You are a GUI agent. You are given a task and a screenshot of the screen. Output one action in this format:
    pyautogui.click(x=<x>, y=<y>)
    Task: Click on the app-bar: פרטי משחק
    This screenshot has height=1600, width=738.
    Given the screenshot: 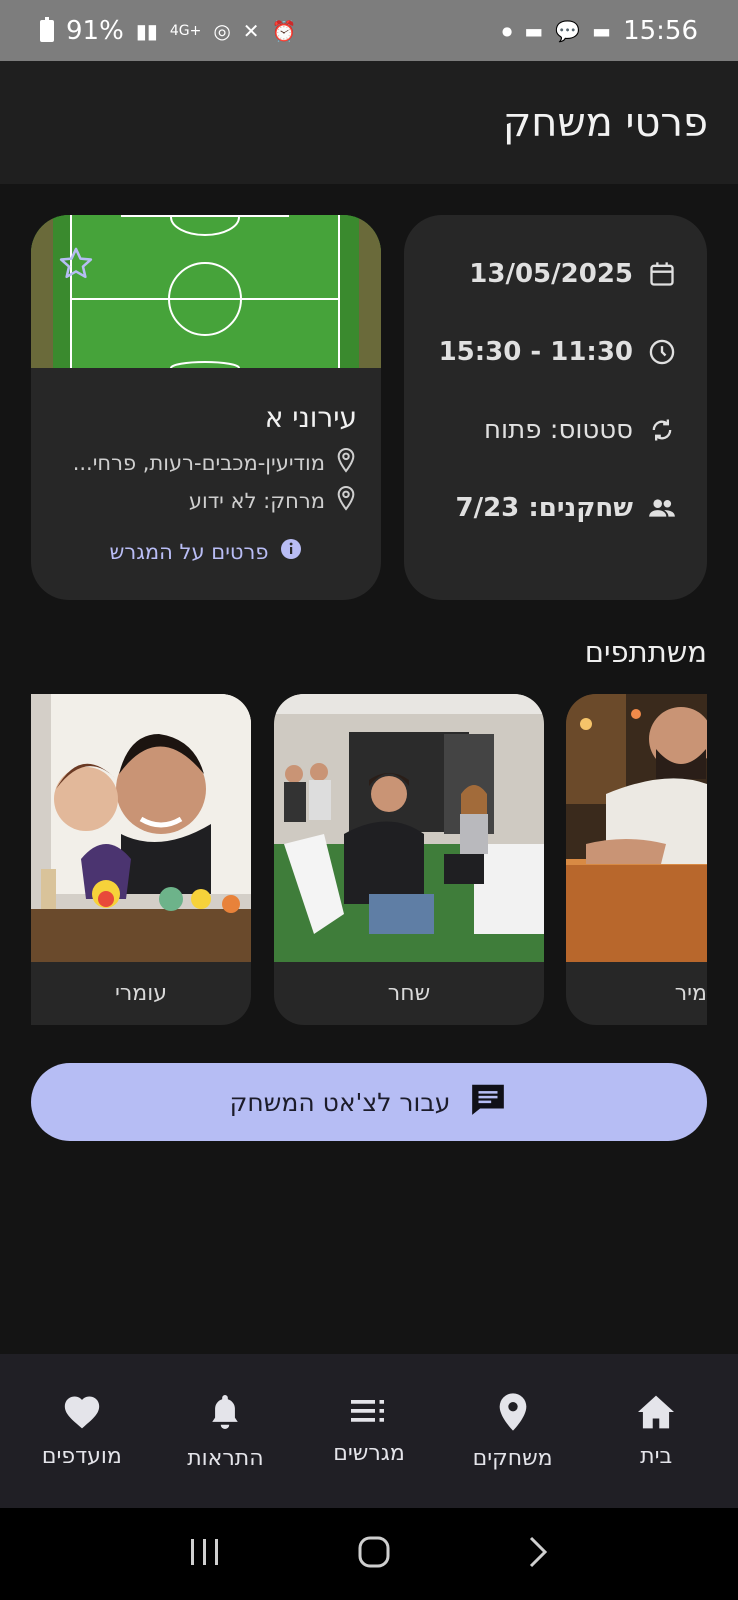 What is the action you would take?
    pyautogui.click(x=369, y=122)
    